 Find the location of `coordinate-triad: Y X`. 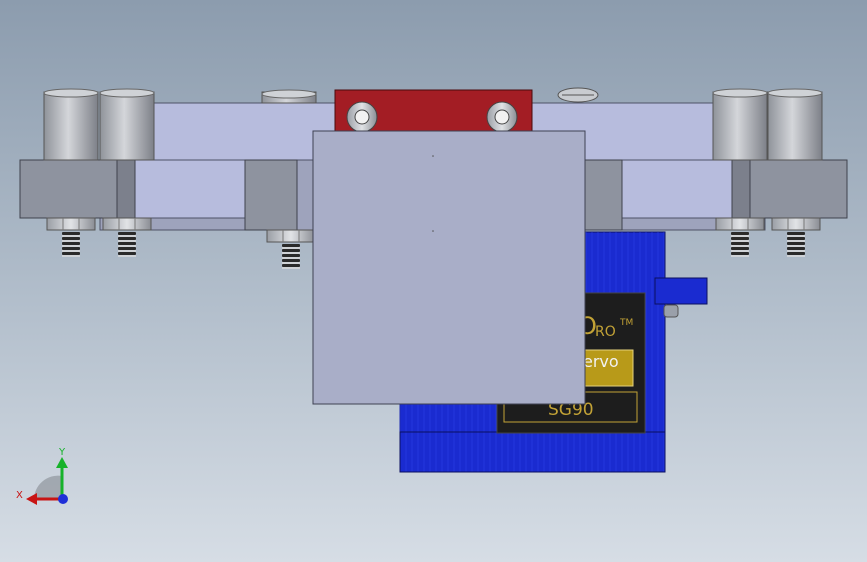

coordinate-triad: Y X is located at coordinates (42, 476).